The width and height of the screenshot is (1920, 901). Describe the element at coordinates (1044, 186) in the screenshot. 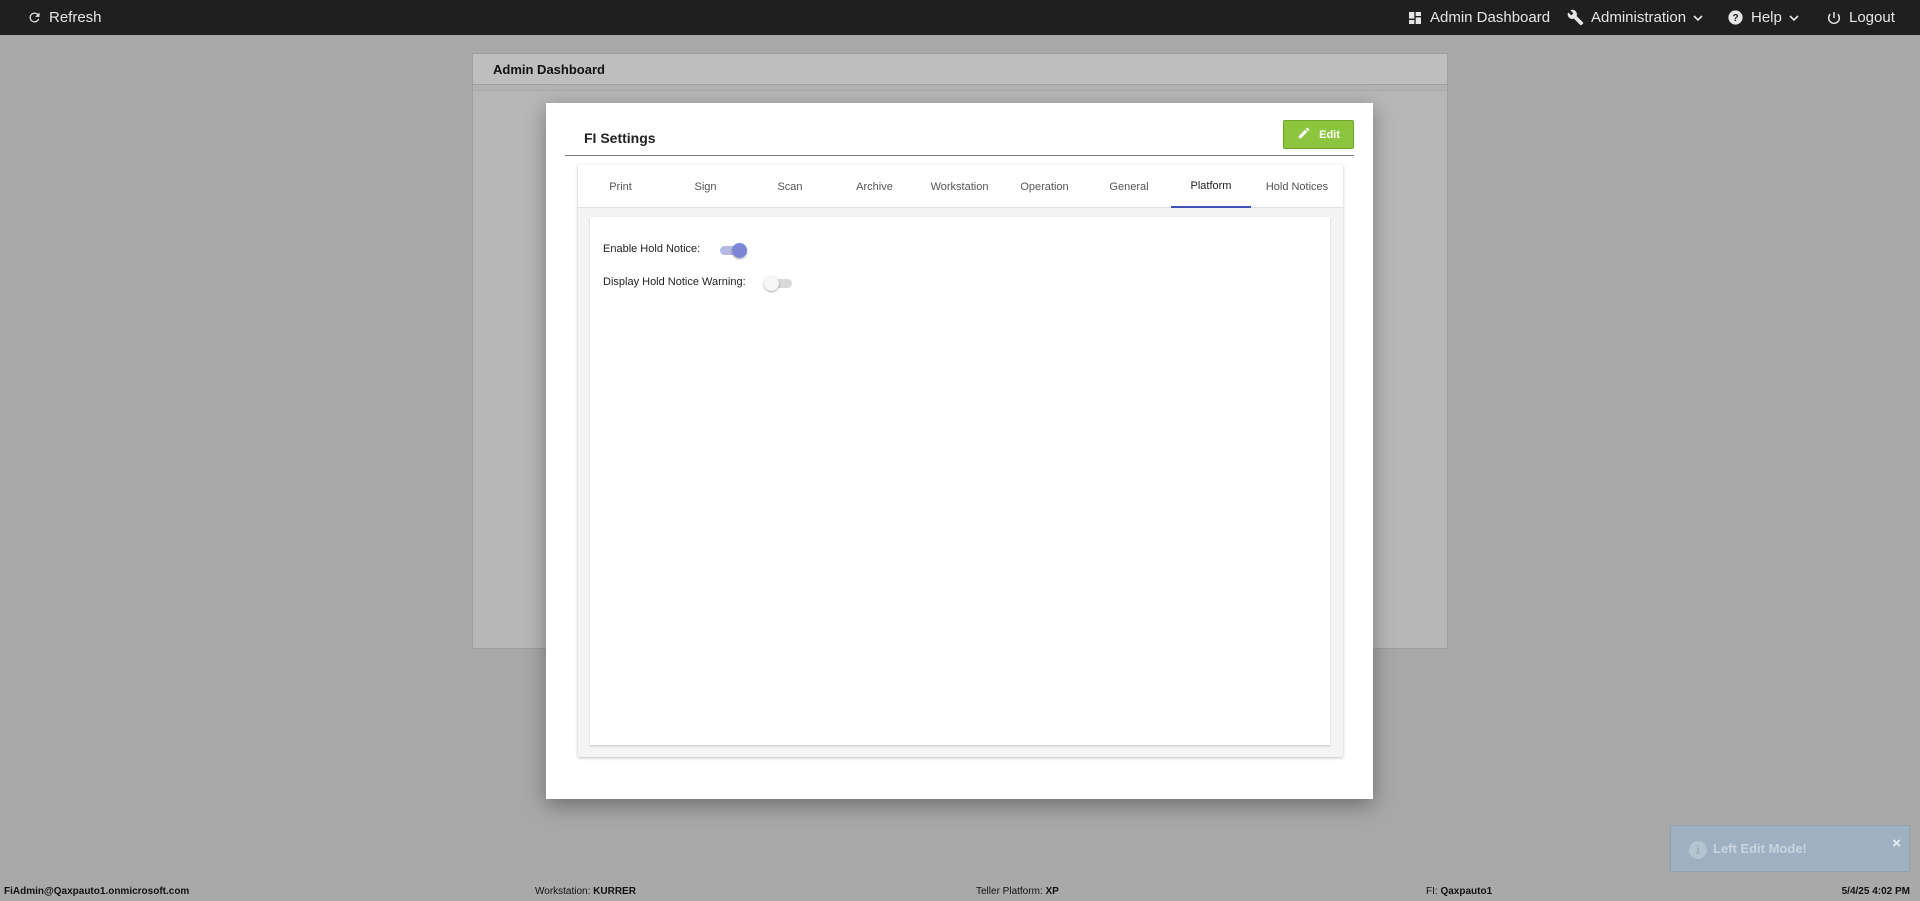

I see `tab-operation: Operation` at that location.